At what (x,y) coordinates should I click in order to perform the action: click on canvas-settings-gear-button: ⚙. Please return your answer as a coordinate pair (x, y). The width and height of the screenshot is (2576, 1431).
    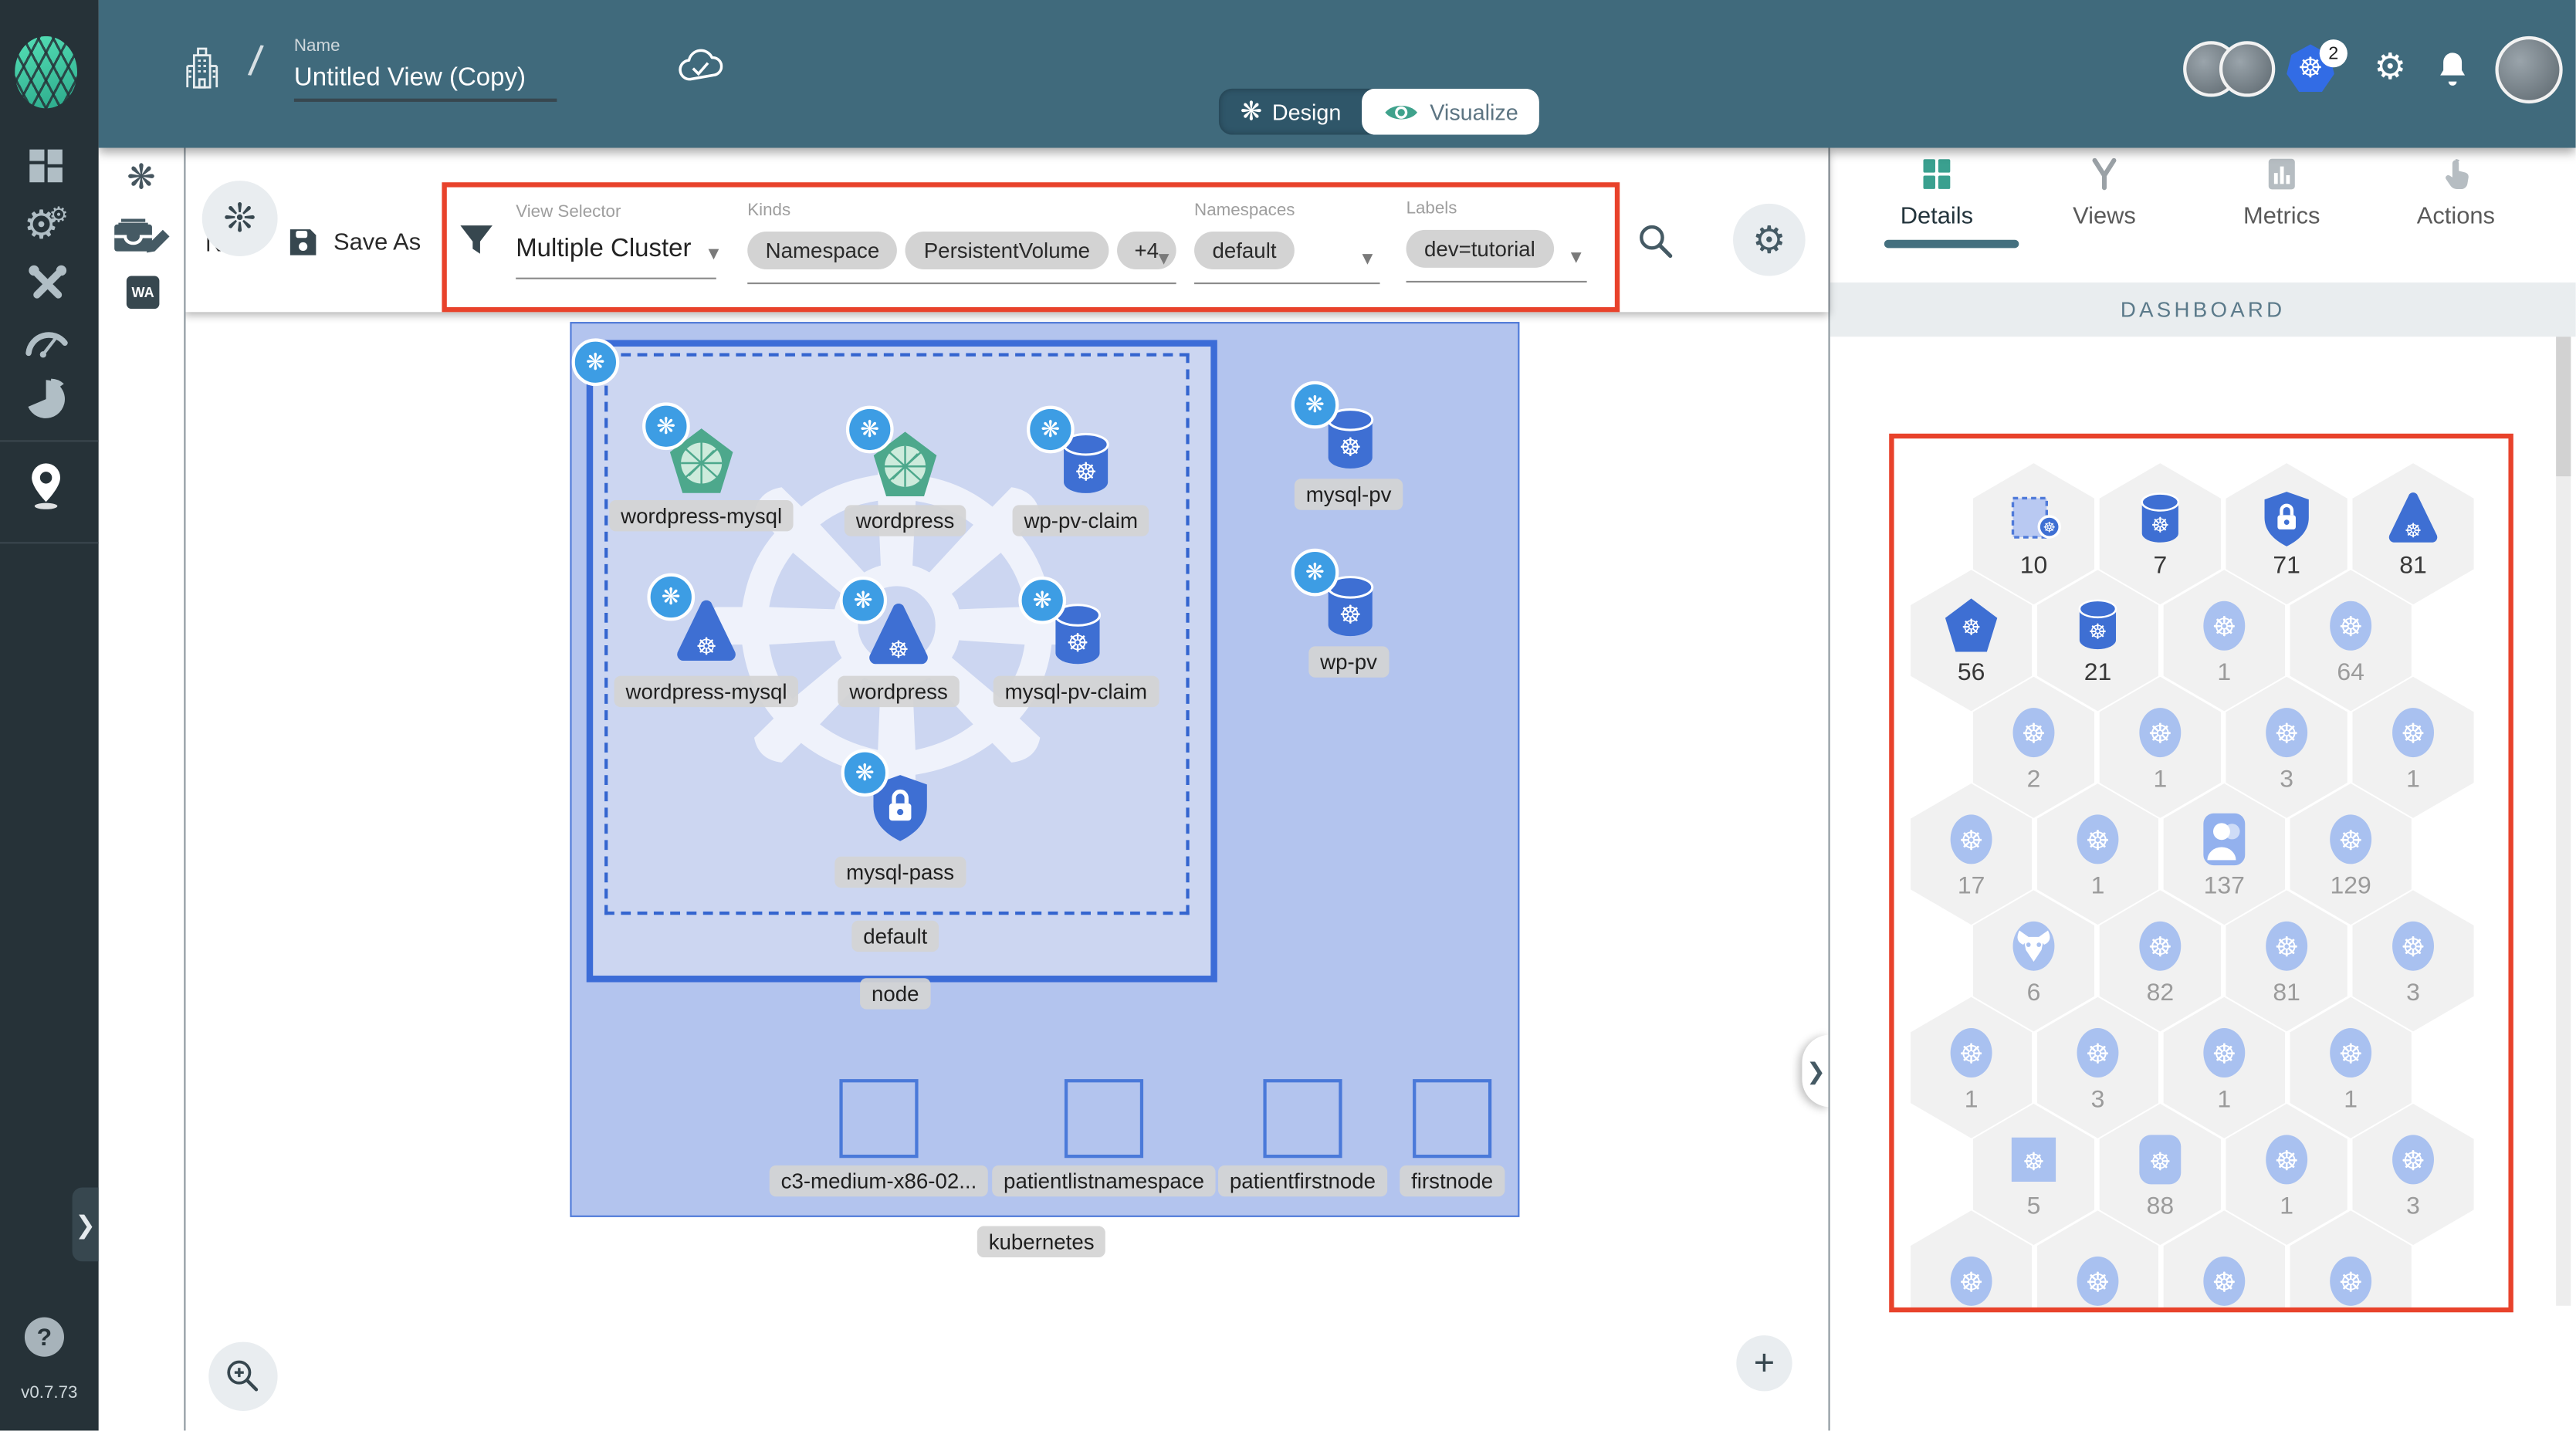
    Looking at the image, I should click on (1770, 239).